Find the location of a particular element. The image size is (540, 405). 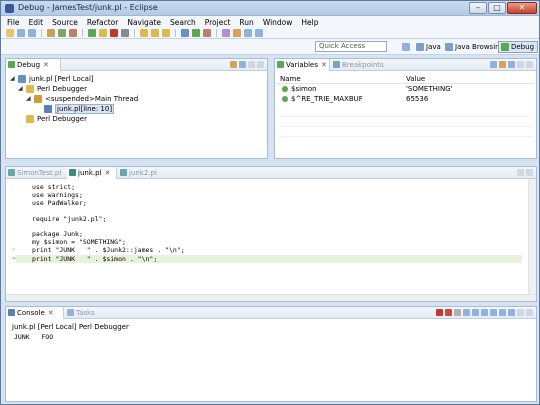

open-type-icon is located at coordinates (51, 33).